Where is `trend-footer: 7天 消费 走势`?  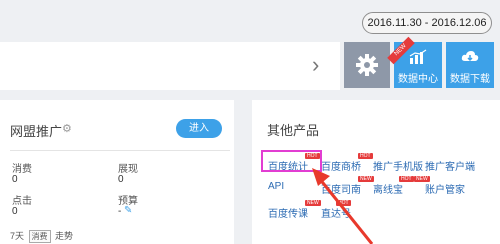
trend-footer: 7天 消费 走势 is located at coordinates (41, 236).